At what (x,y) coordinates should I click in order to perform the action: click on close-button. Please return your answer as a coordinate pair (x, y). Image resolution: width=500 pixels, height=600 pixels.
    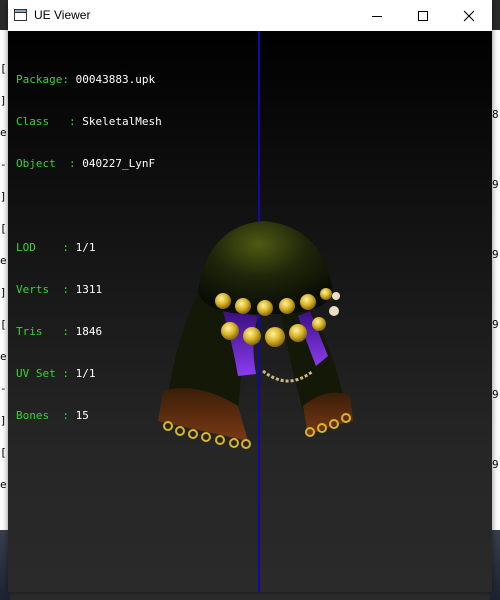
    Looking at the image, I should click on (469, 15).